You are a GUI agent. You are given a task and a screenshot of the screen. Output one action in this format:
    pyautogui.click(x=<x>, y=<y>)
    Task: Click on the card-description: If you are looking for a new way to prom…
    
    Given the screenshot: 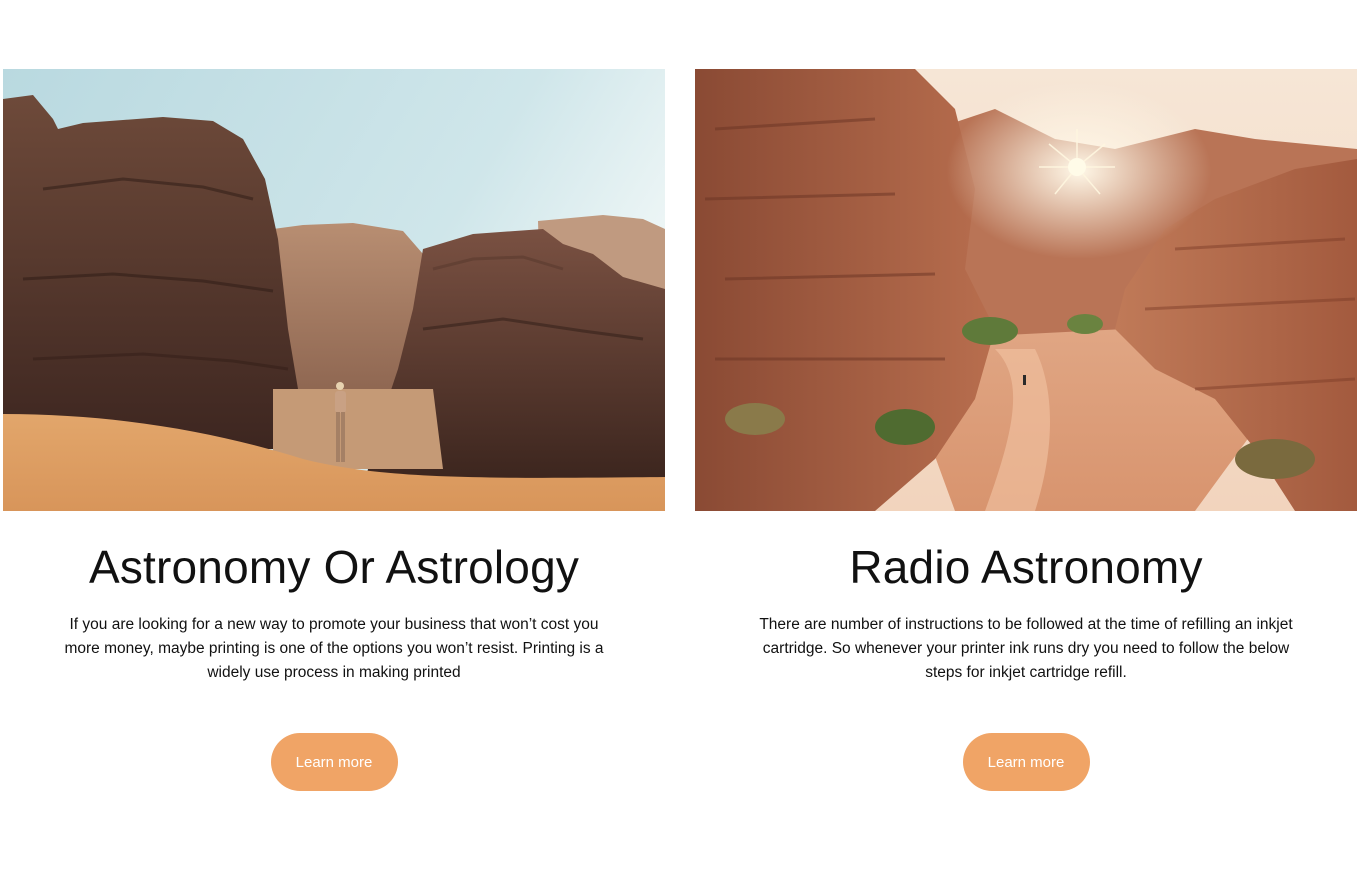 What is the action you would take?
    pyautogui.click(x=334, y=648)
    